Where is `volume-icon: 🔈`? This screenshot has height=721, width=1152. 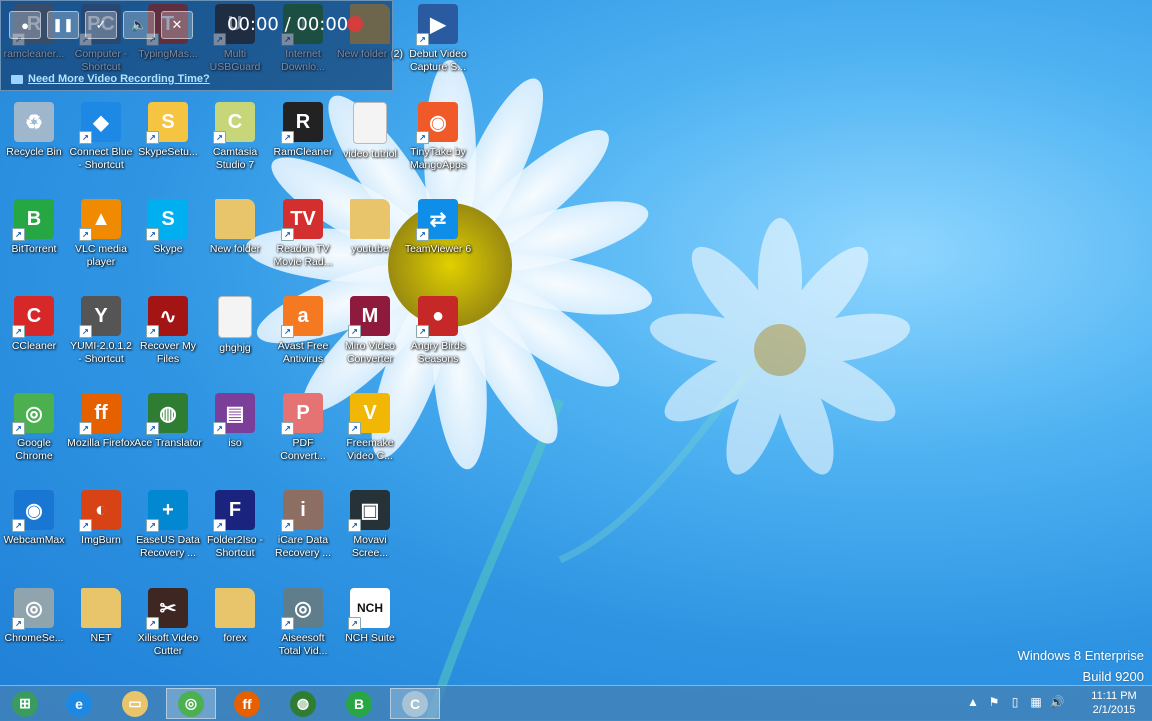 volume-icon: 🔈 is located at coordinates (139, 25).